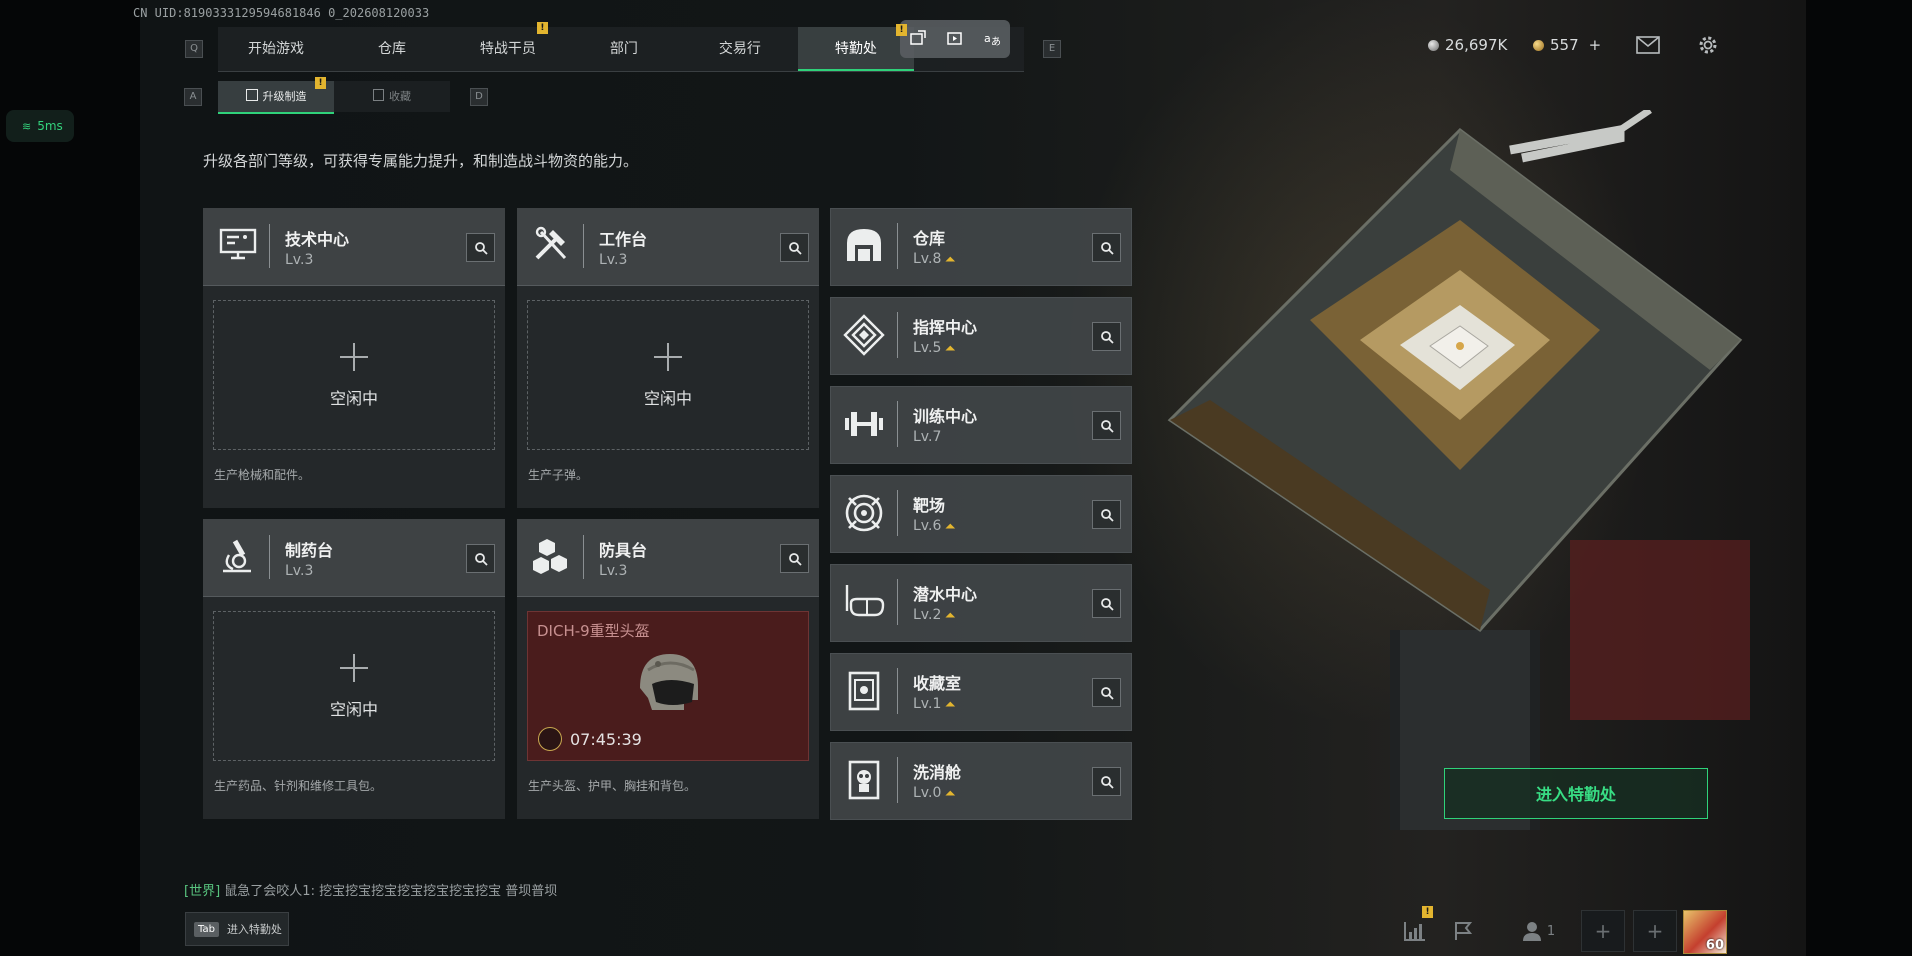 This screenshot has height=956, width=1912. I want to click on nav-right-key-hint: E, so click(1052, 49).